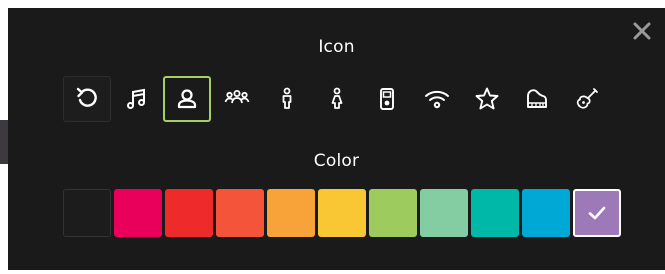  Describe the element at coordinates (393, 213) in the screenshot. I see `color-green-swatch` at that location.